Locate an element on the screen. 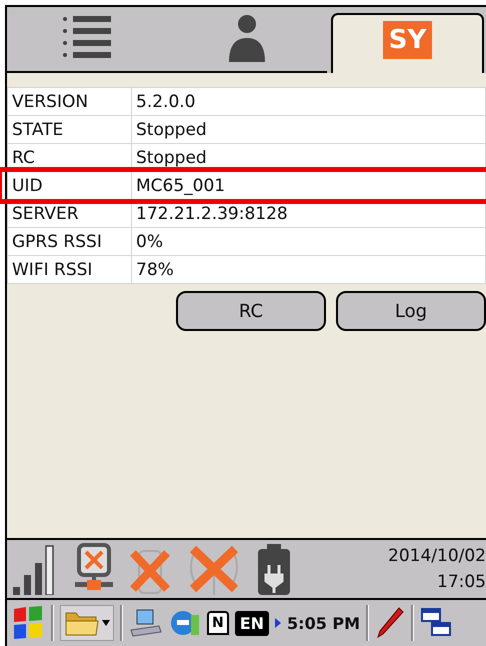 This screenshot has height=646, width=486. property-value: 0% is located at coordinates (309, 242).